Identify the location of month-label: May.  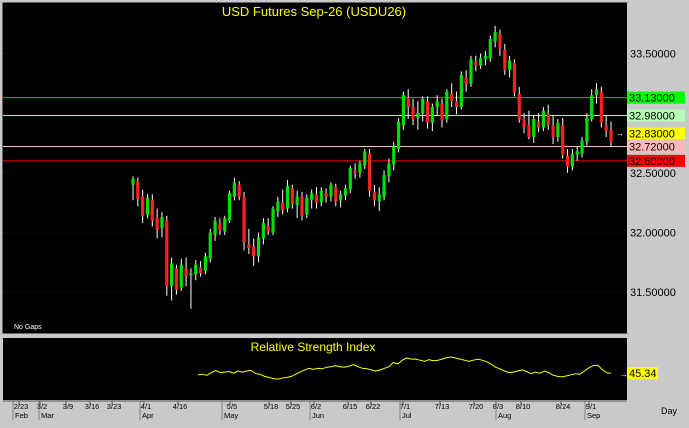
(231, 415).